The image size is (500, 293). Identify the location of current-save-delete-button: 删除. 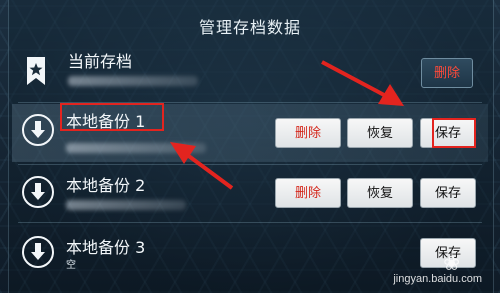
(447, 73).